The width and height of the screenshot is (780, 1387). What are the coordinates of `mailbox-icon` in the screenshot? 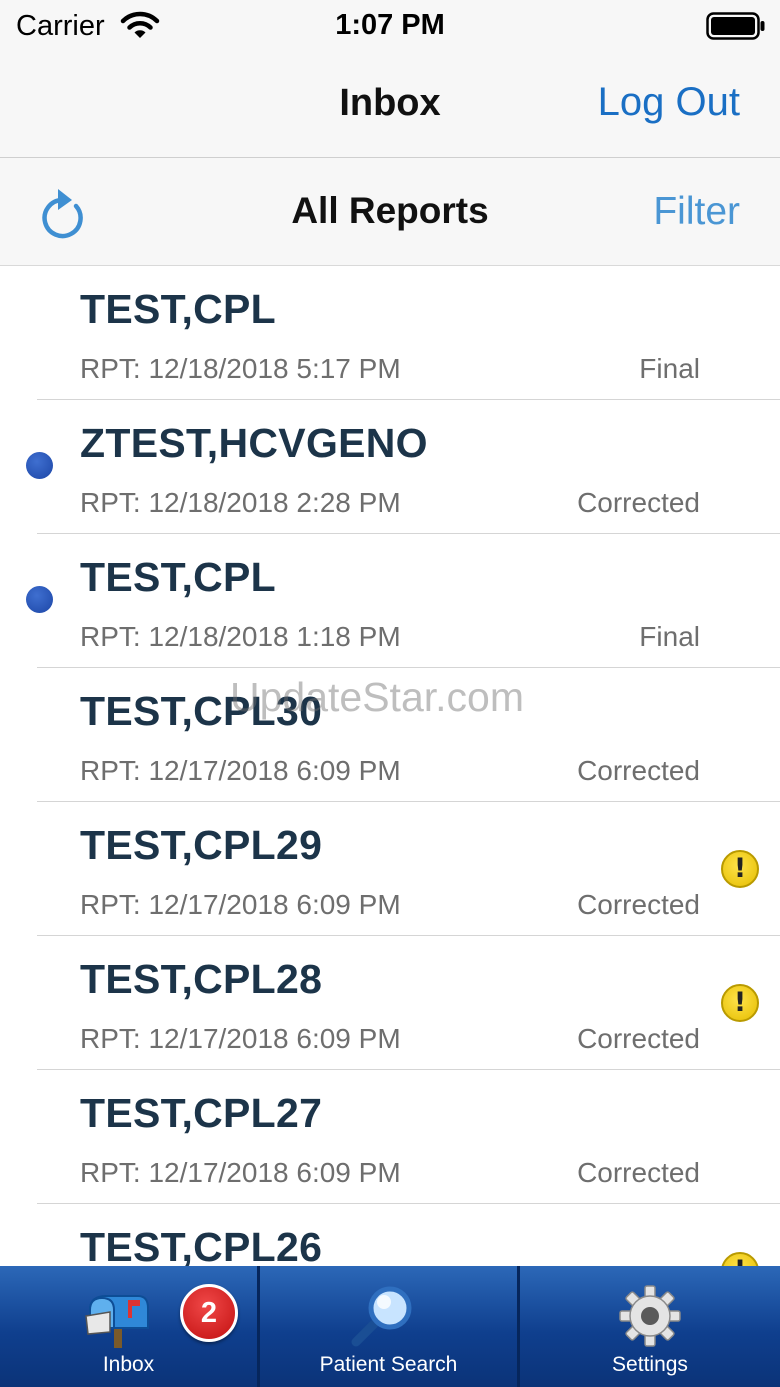 It's located at (117, 1321).